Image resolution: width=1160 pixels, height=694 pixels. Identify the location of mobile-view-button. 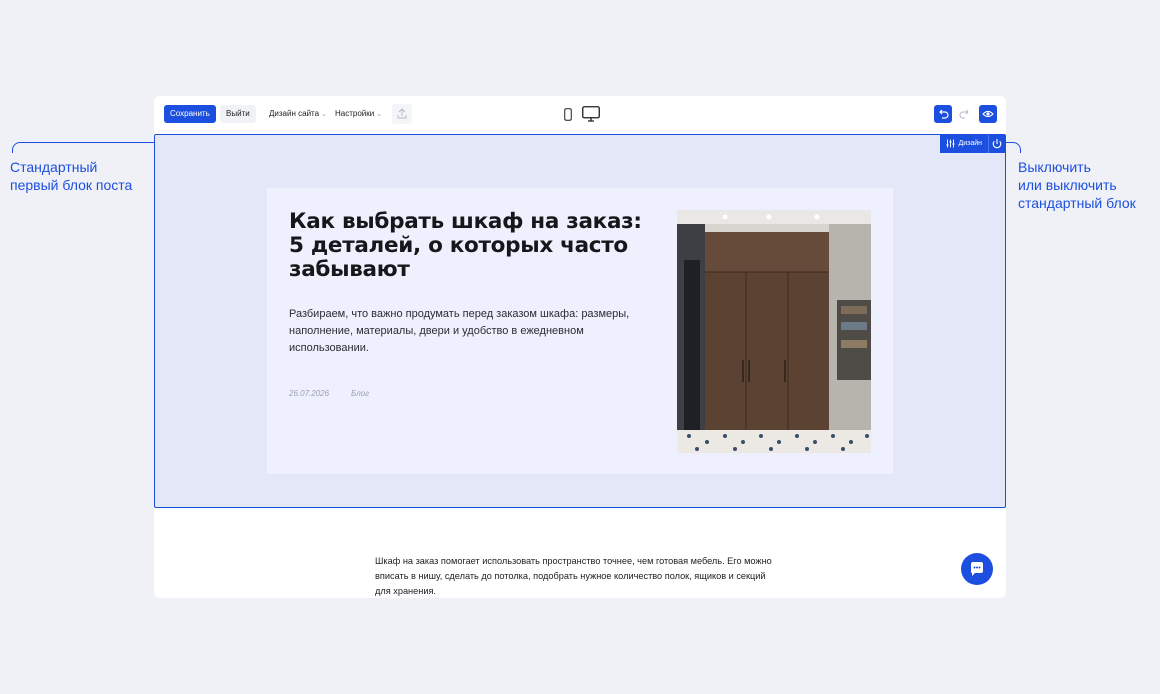
(568, 117).